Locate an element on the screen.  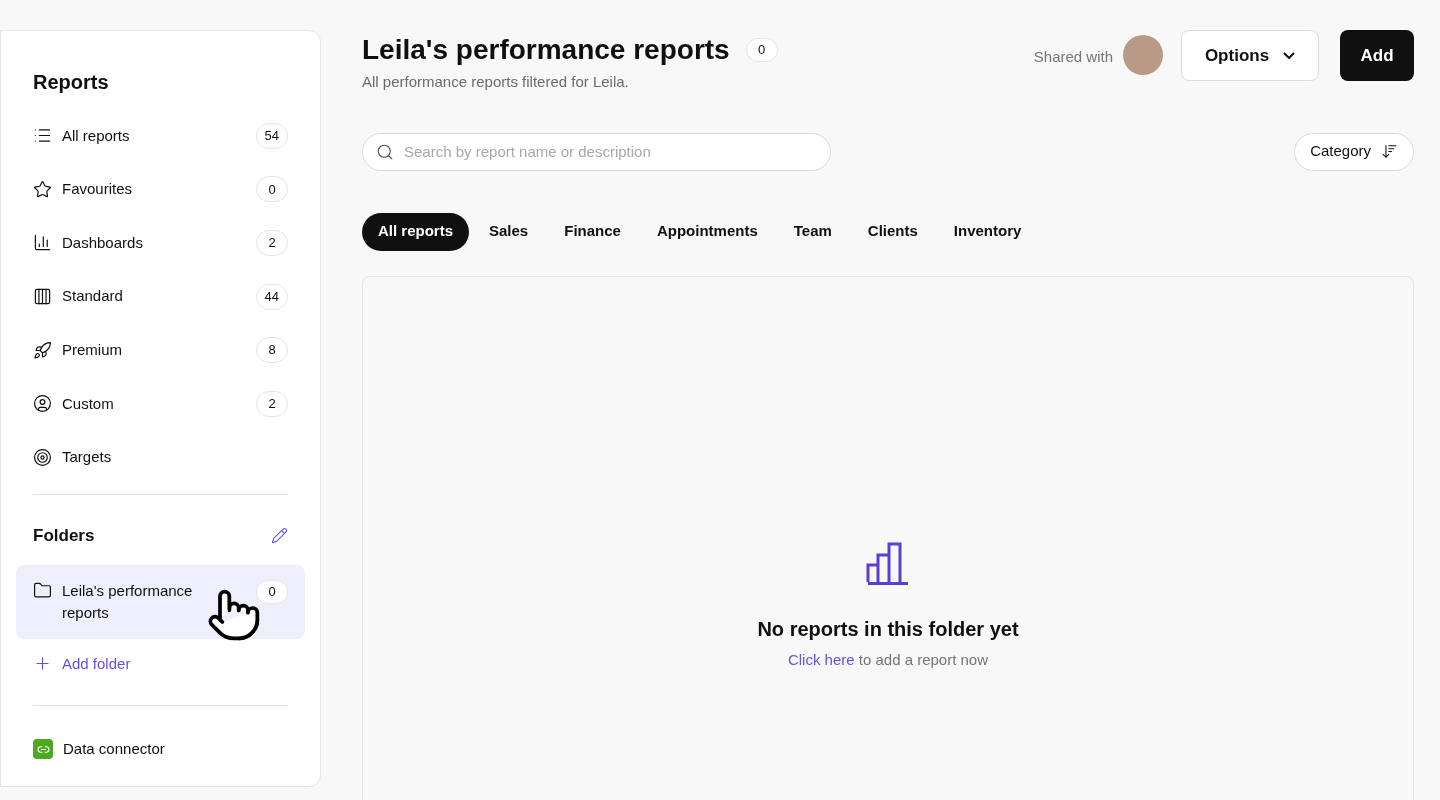
chevron-down-icon is located at coordinates (1289, 55).